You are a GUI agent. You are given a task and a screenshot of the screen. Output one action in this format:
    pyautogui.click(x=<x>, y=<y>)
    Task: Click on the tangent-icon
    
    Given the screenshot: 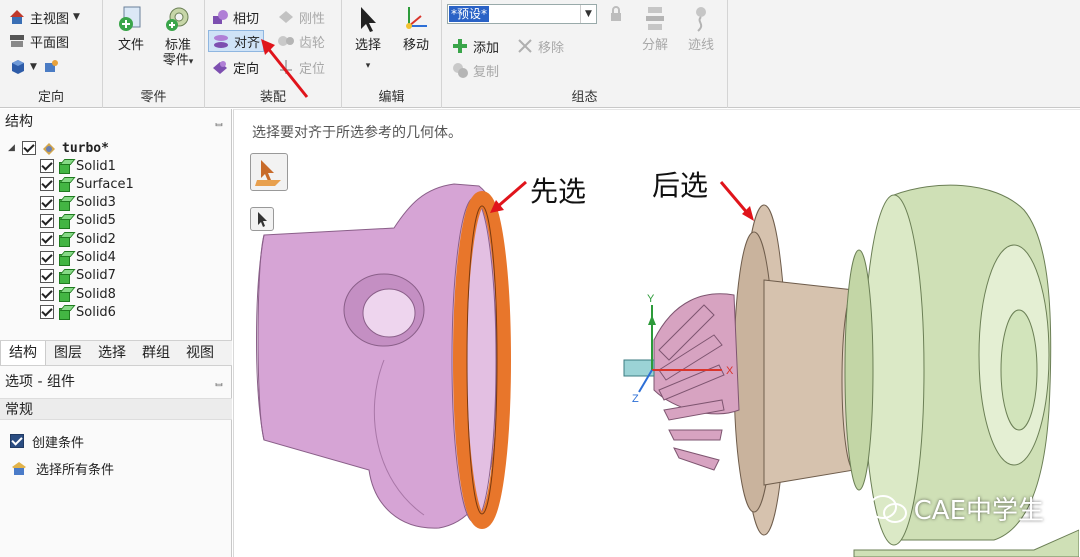 What is the action you would take?
    pyautogui.click(x=220, y=17)
    